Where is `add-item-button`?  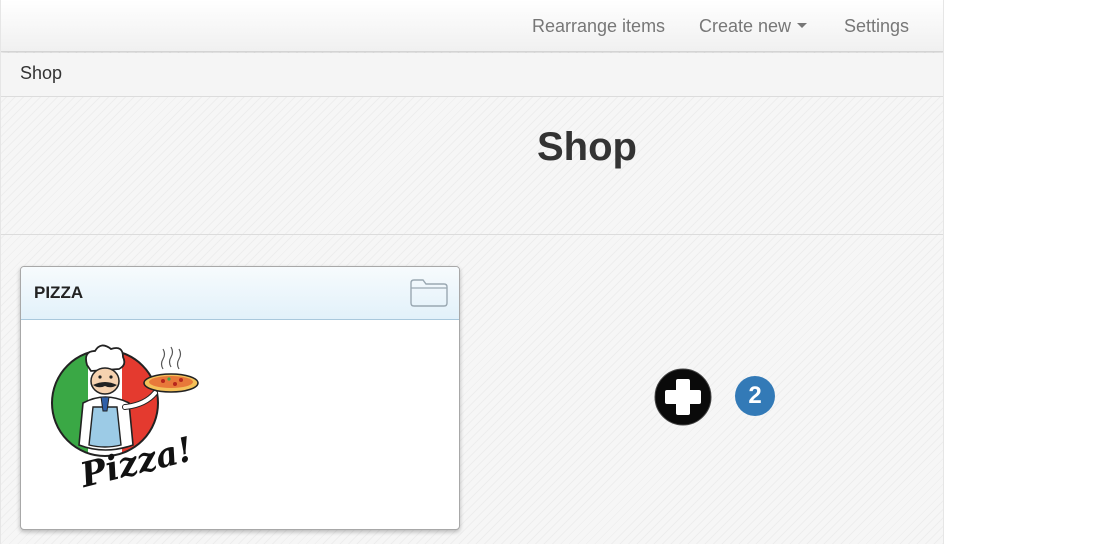
add-item-button is located at coordinates (683, 397).